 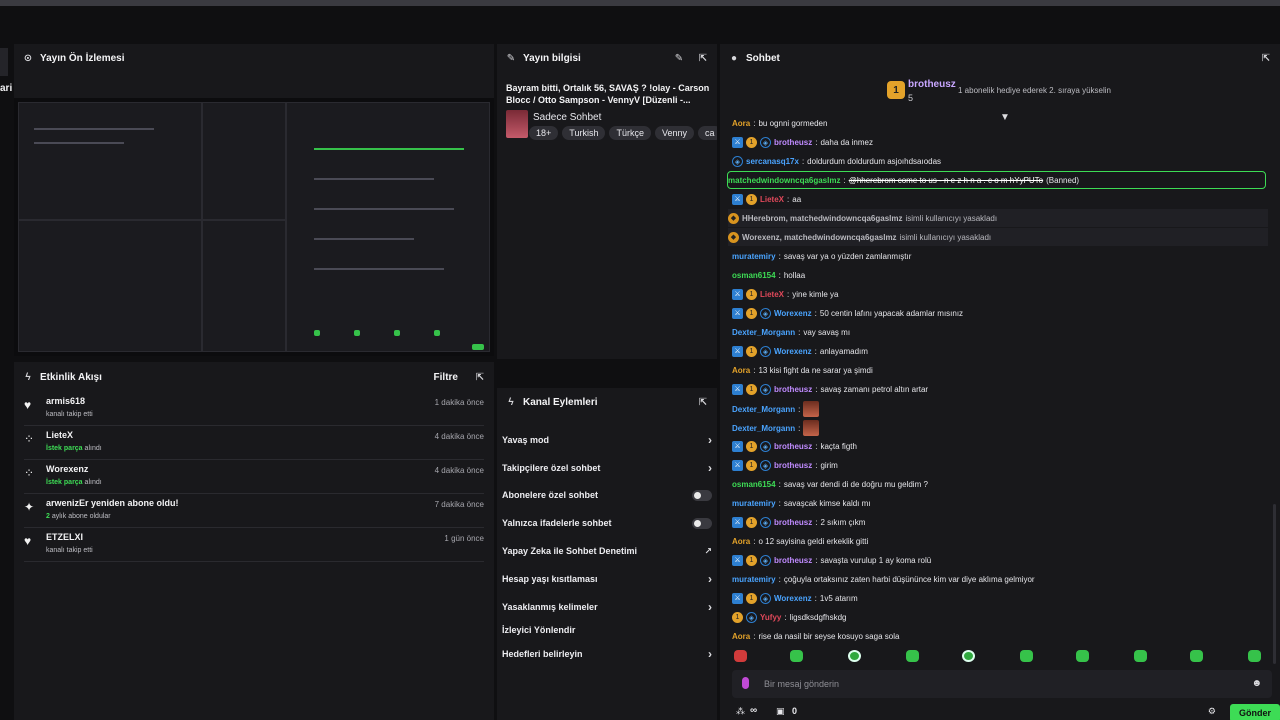 I want to click on channel-action-row: Hedefleri belirleyin ›, so click(x=607, y=654).